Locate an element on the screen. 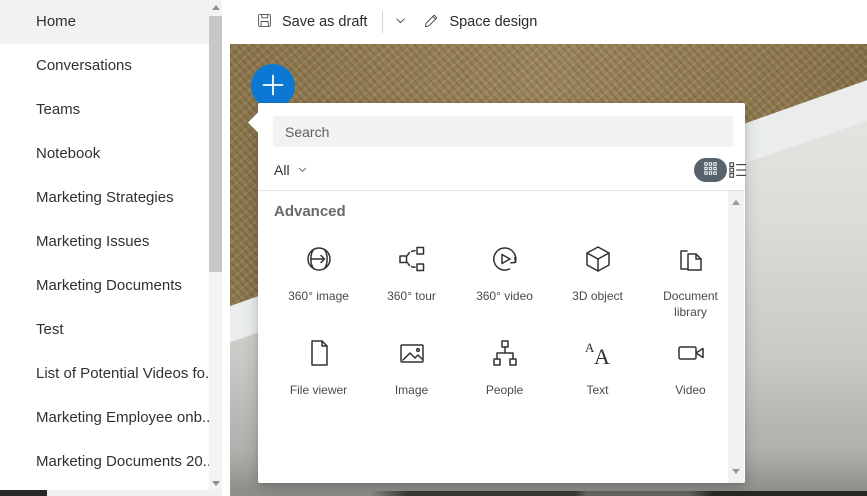 The width and height of the screenshot is (867, 496). sidebar-item-marketing-documents: Marketing Documents is located at coordinates (104, 286).